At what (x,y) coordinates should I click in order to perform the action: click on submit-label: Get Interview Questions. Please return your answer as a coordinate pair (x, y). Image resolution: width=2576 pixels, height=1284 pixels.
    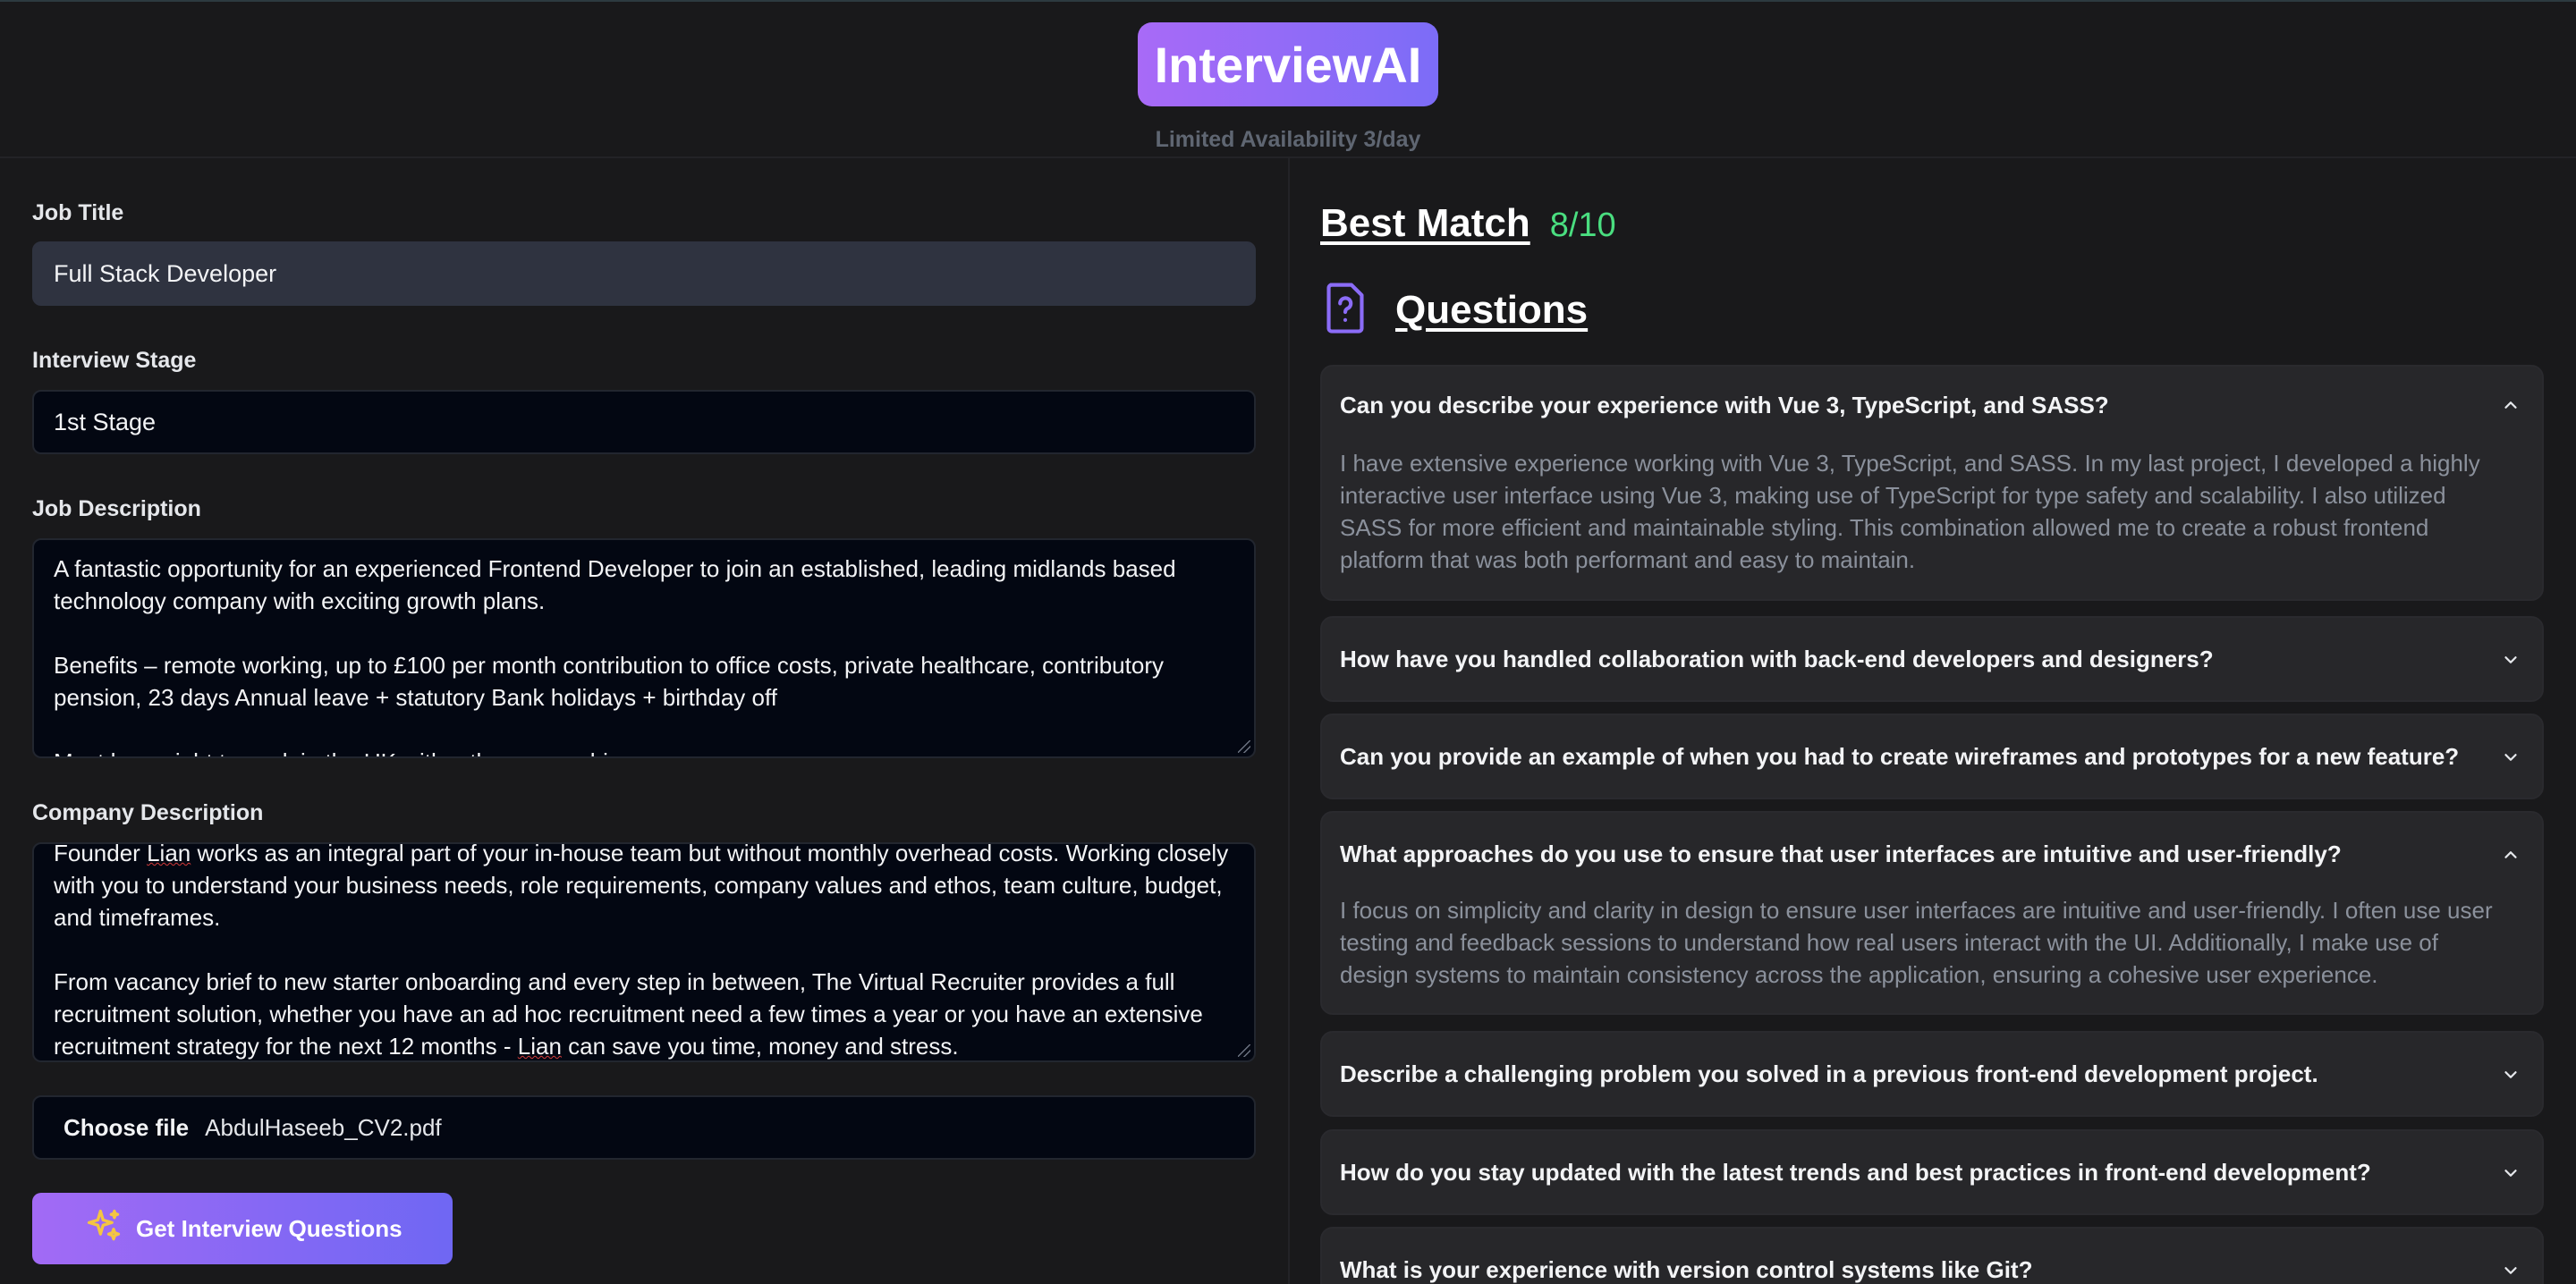
    Looking at the image, I should click on (269, 1228).